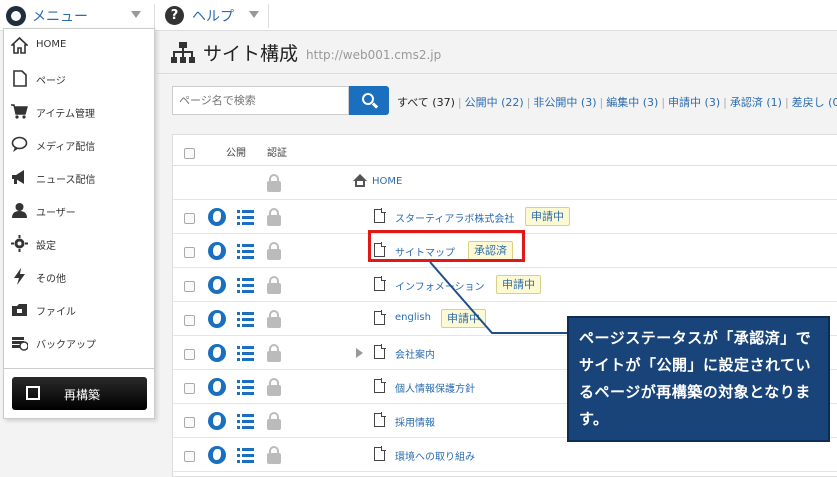 The width and height of the screenshot is (837, 477). Describe the element at coordinates (183, 52) in the screenshot. I see `sitemap-icon` at that location.